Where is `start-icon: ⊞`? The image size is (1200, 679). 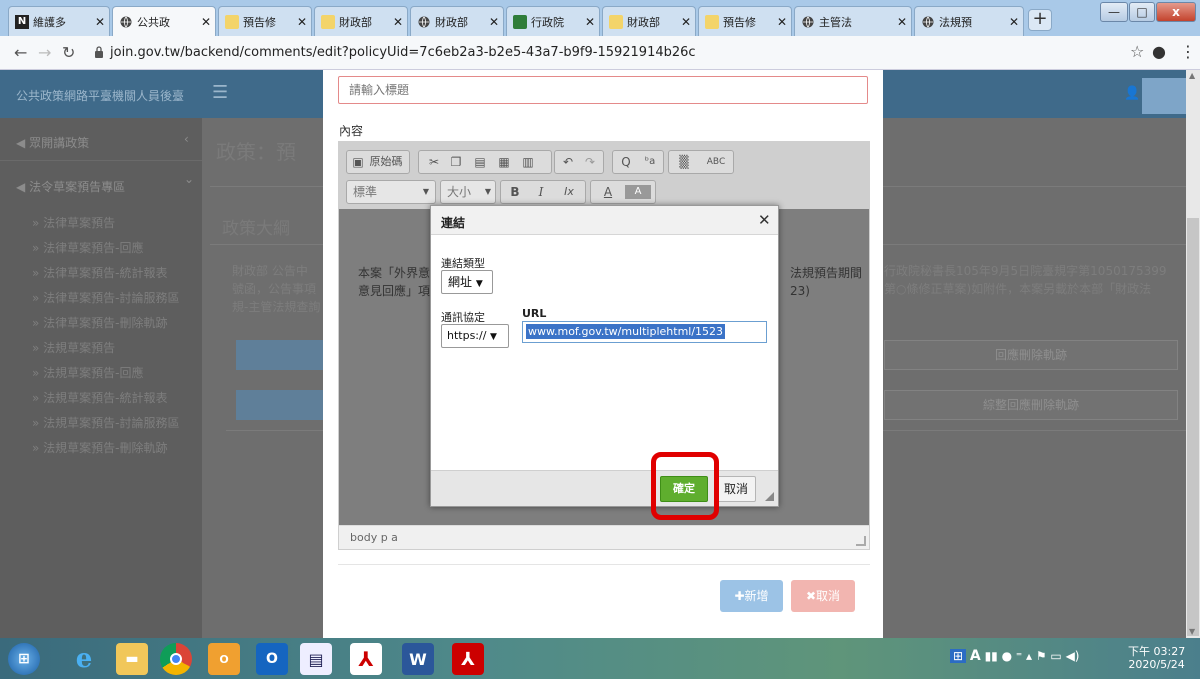
start-icon: ⊞ is located at coordinates (24, 659).